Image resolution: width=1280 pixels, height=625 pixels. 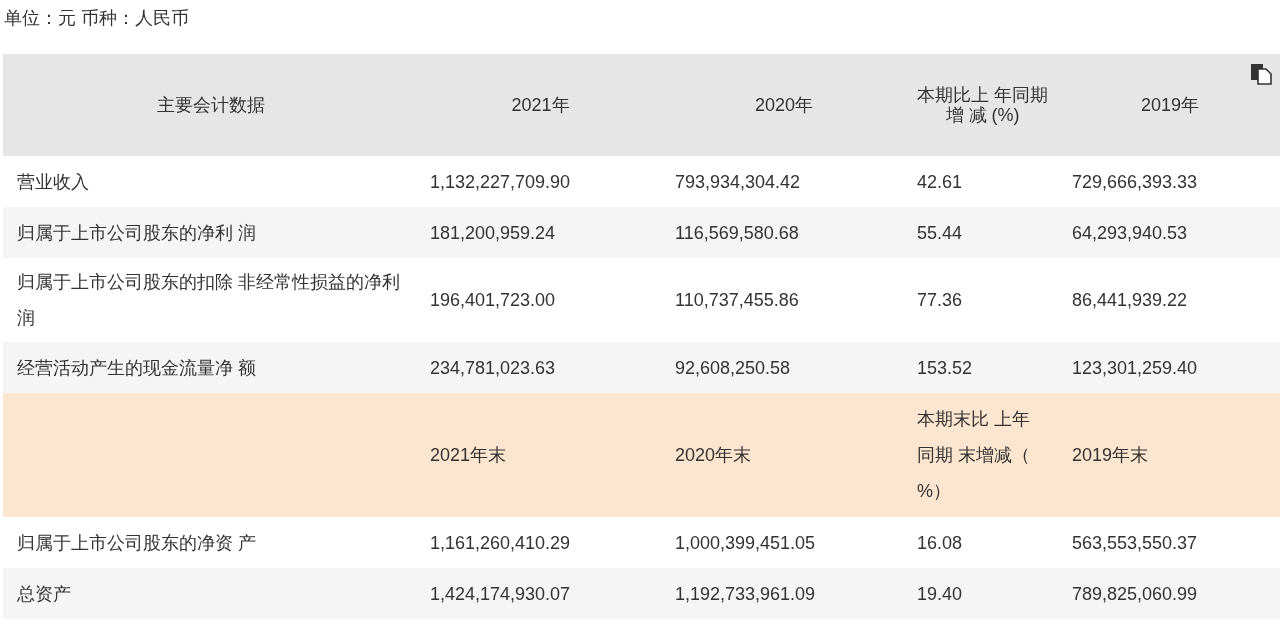 What do you see at coordinates (1135, 542) in the screenshot?
I see `table-cell: 563,553,550.37` at bounding box center [1135, 542].